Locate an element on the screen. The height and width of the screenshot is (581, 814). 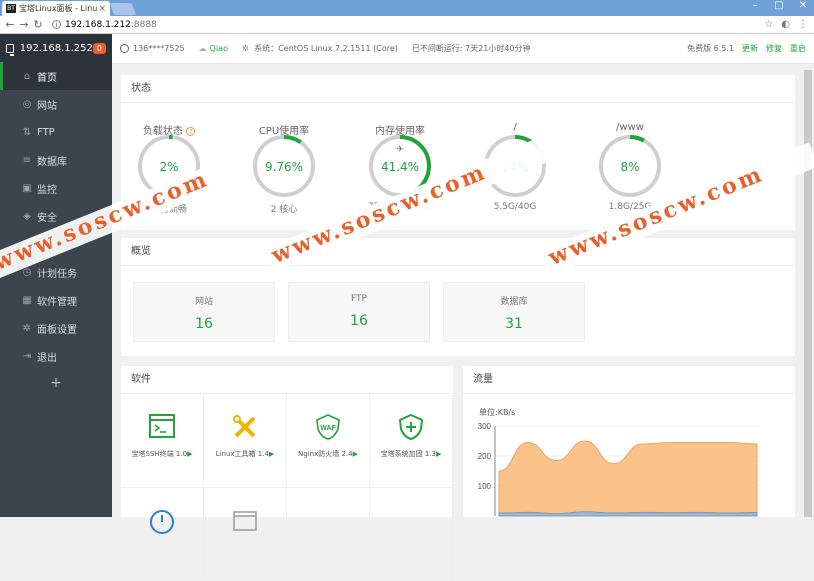
maximize-icon: □ is located at coordinates (779, 5).